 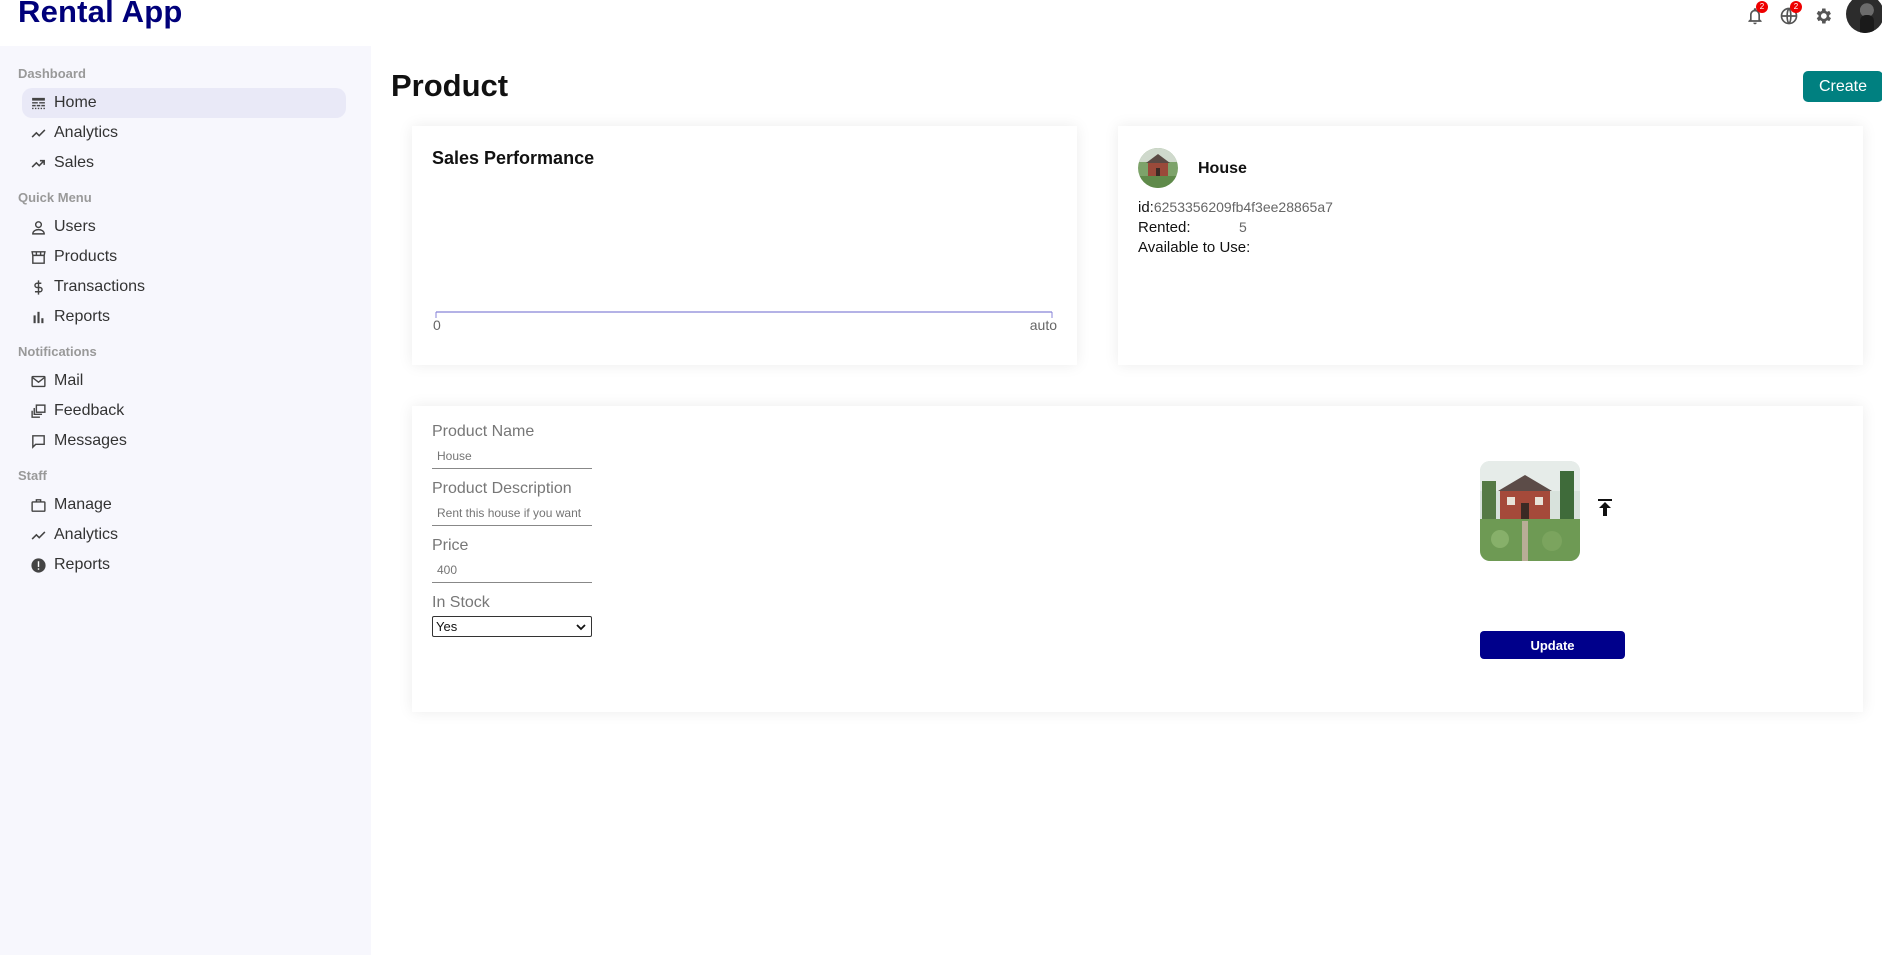 I want to click on in-stock-selected-value: Yes, so click(x=447, y=626).